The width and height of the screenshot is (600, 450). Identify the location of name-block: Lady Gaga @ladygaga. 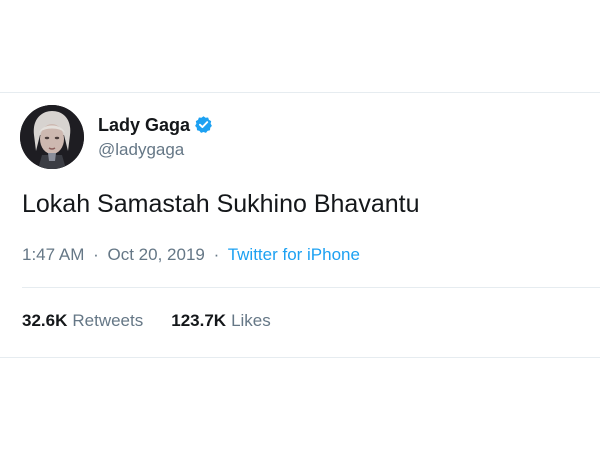
(155, 137).